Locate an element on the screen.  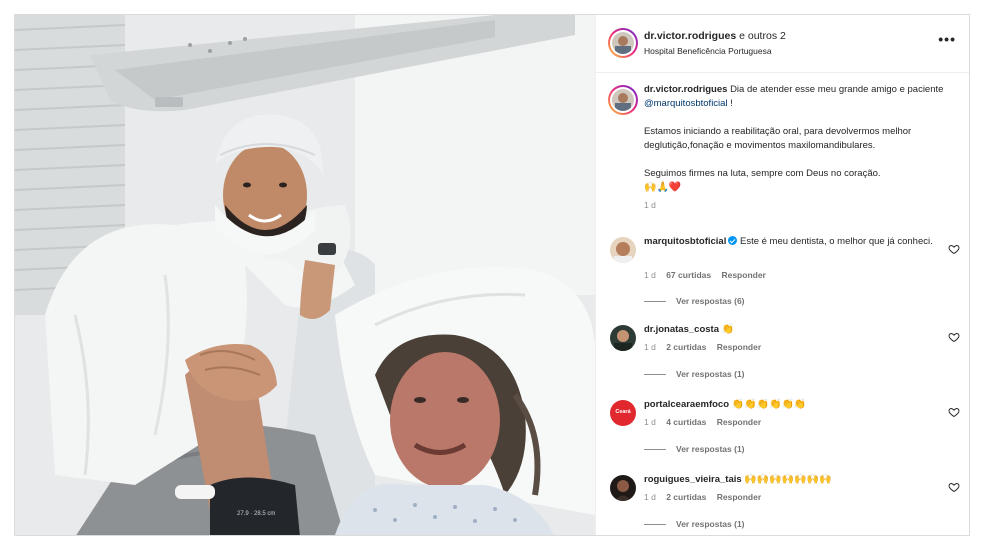
header-username: dr.victor.rodrigues is located at coordinates (690, 36).